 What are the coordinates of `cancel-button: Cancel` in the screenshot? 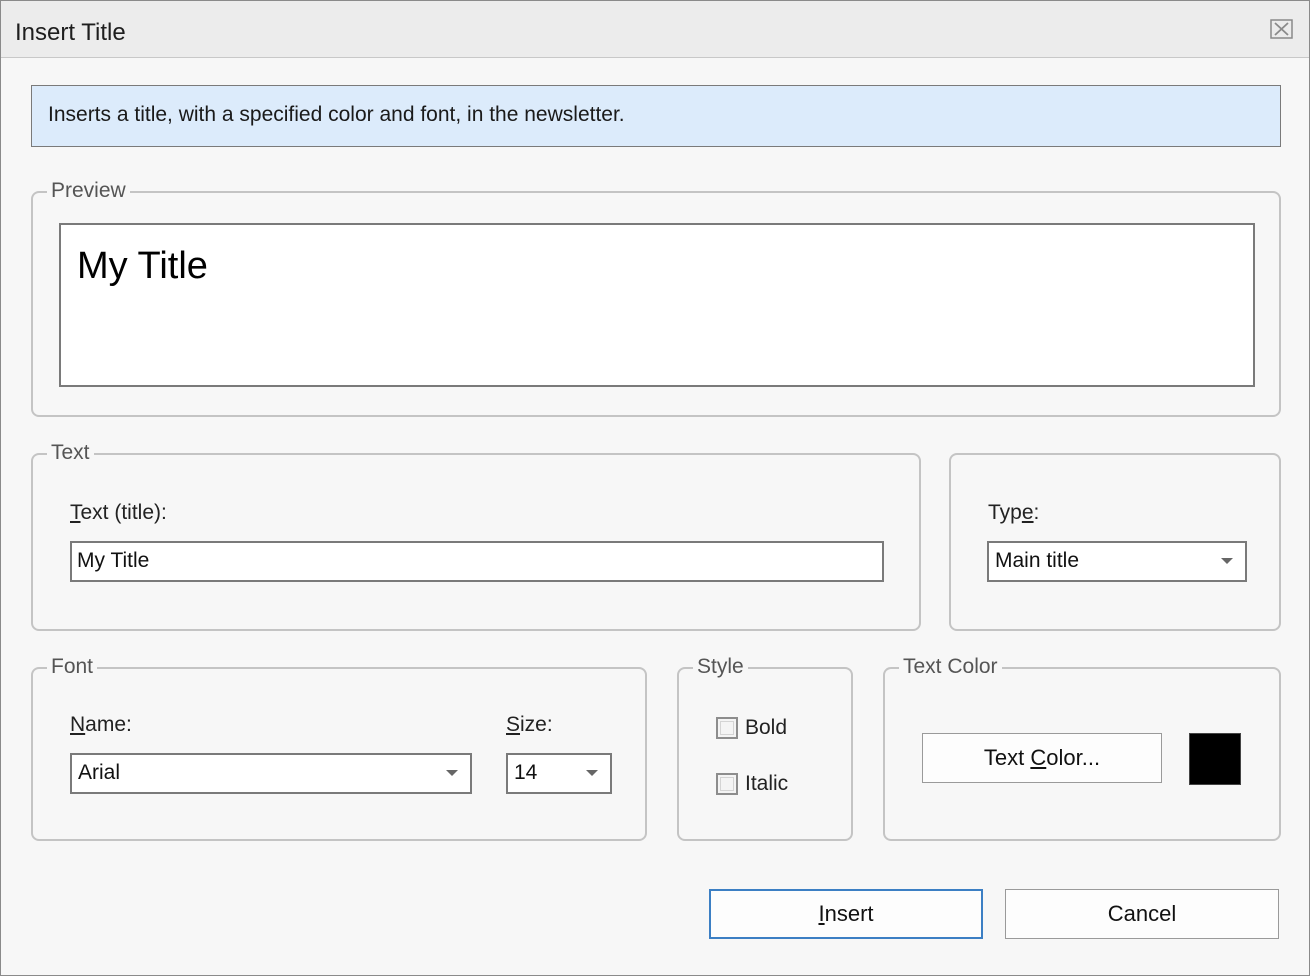 It's located at (1142, 914).